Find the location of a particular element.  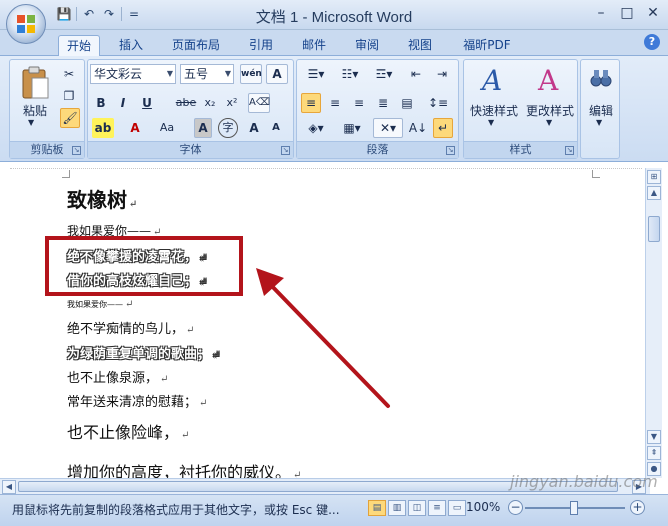

change-styles-button: 更改样式 is located at coordinates (550, 110).